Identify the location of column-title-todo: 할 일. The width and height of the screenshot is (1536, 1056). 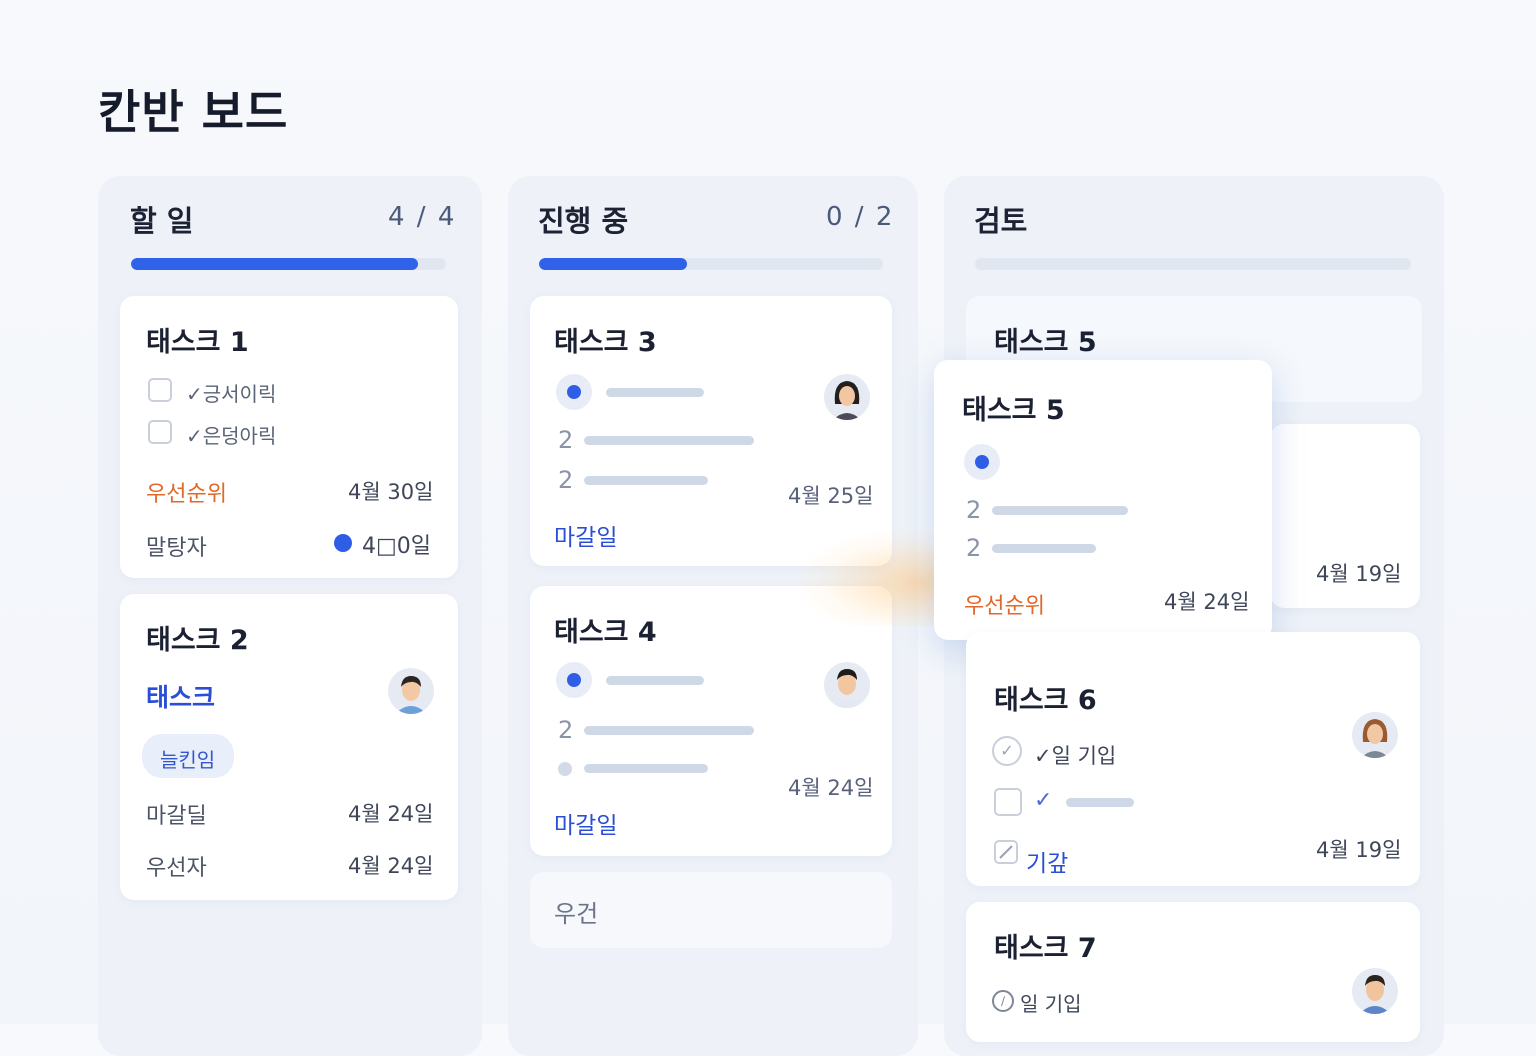
(162, 221).